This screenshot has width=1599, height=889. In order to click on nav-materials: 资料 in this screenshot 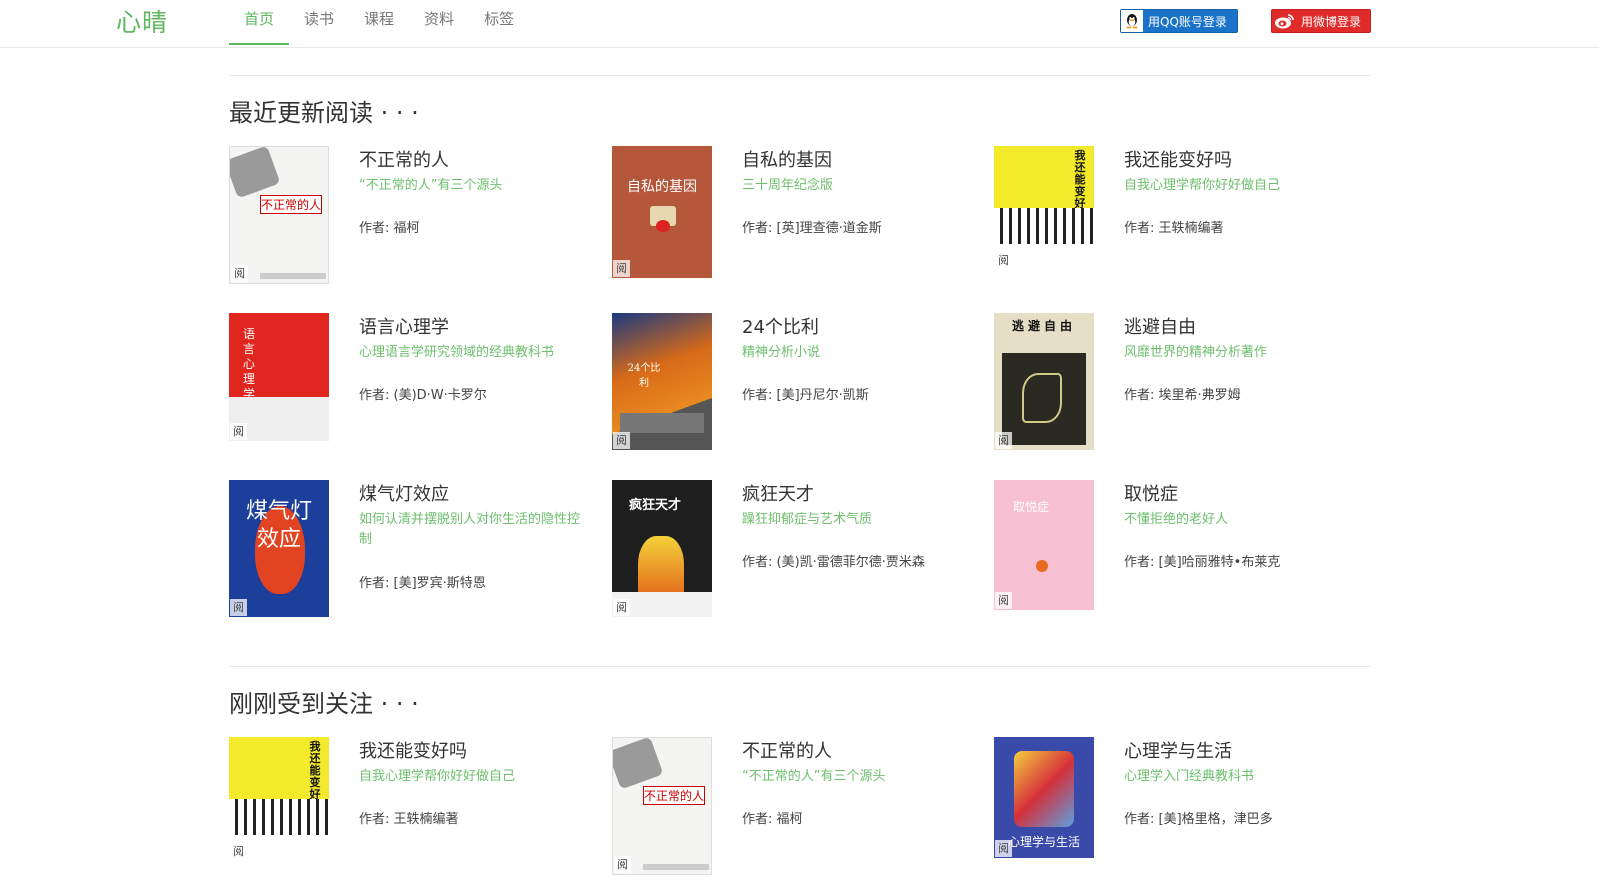, I will do `click(439, 22)`.